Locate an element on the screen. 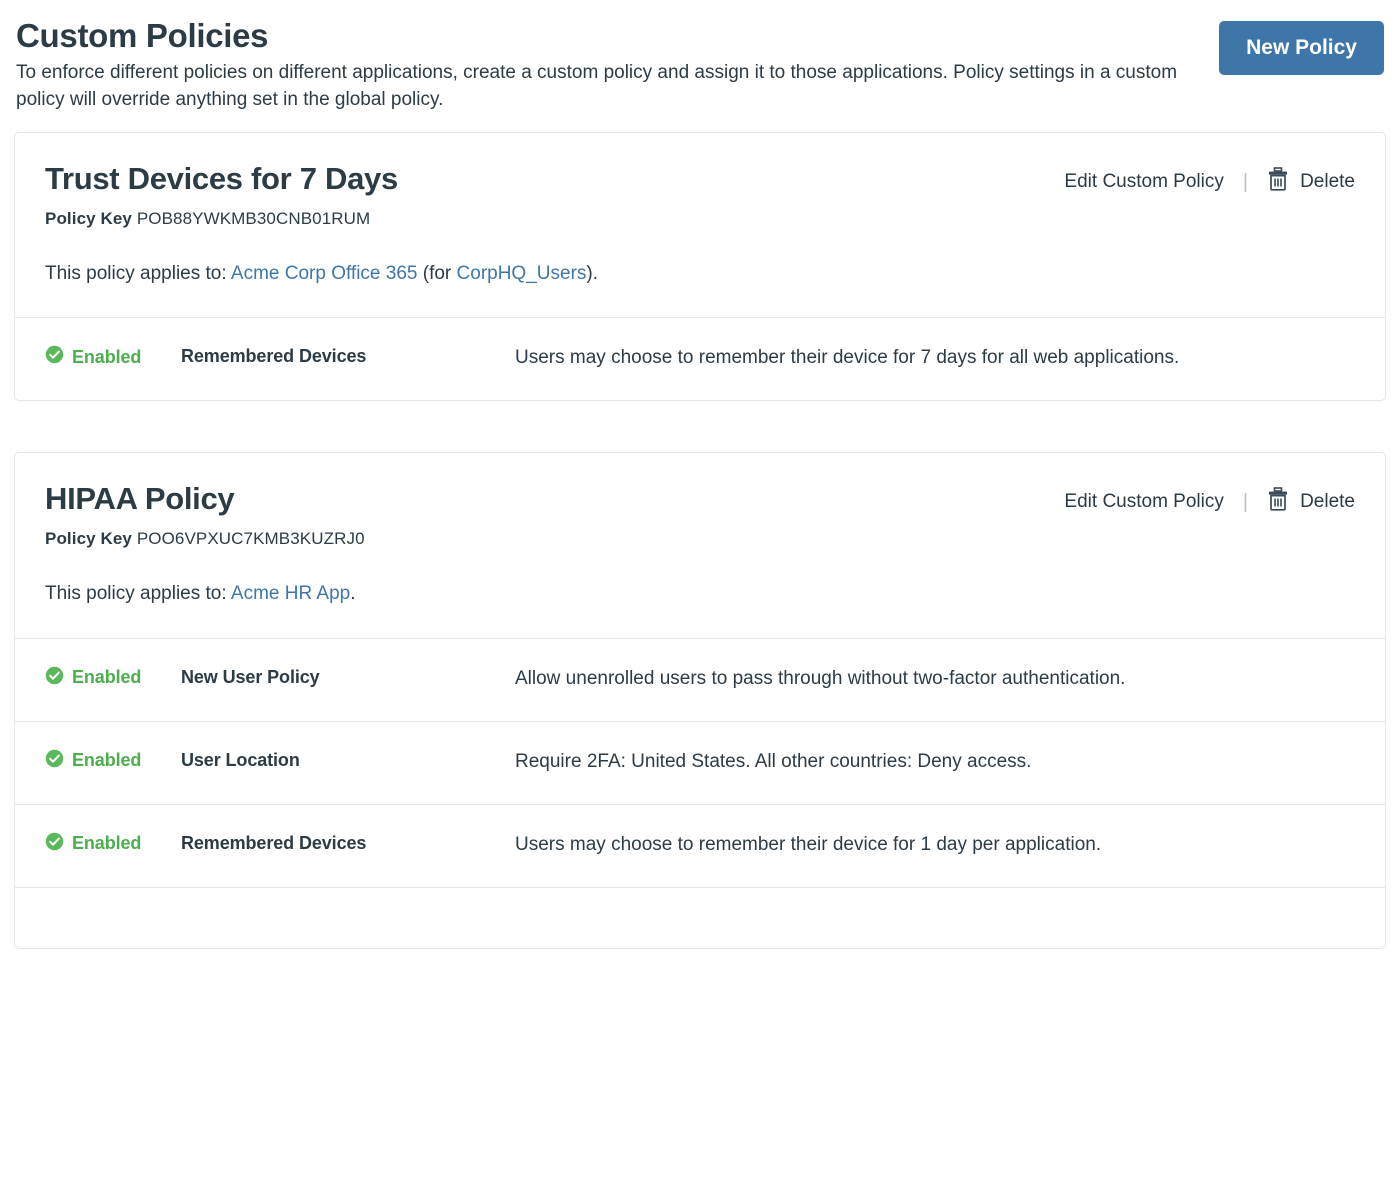 This screenshot has height=1182, width=1400. status-badge is located at coordinates (113, 914).